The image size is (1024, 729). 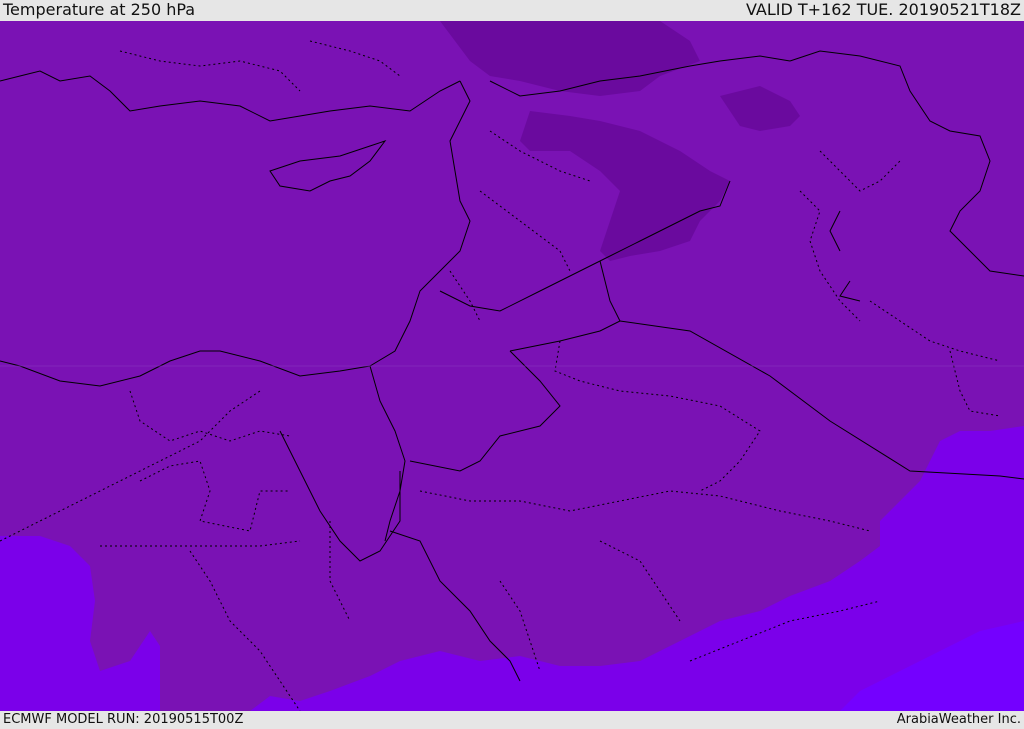 What do you see at coordinates (883, 9) in the screenshot?
I see `valid-time: VALID T+162 TUE. 20190521T18Z` at bounding box center [883, 9].